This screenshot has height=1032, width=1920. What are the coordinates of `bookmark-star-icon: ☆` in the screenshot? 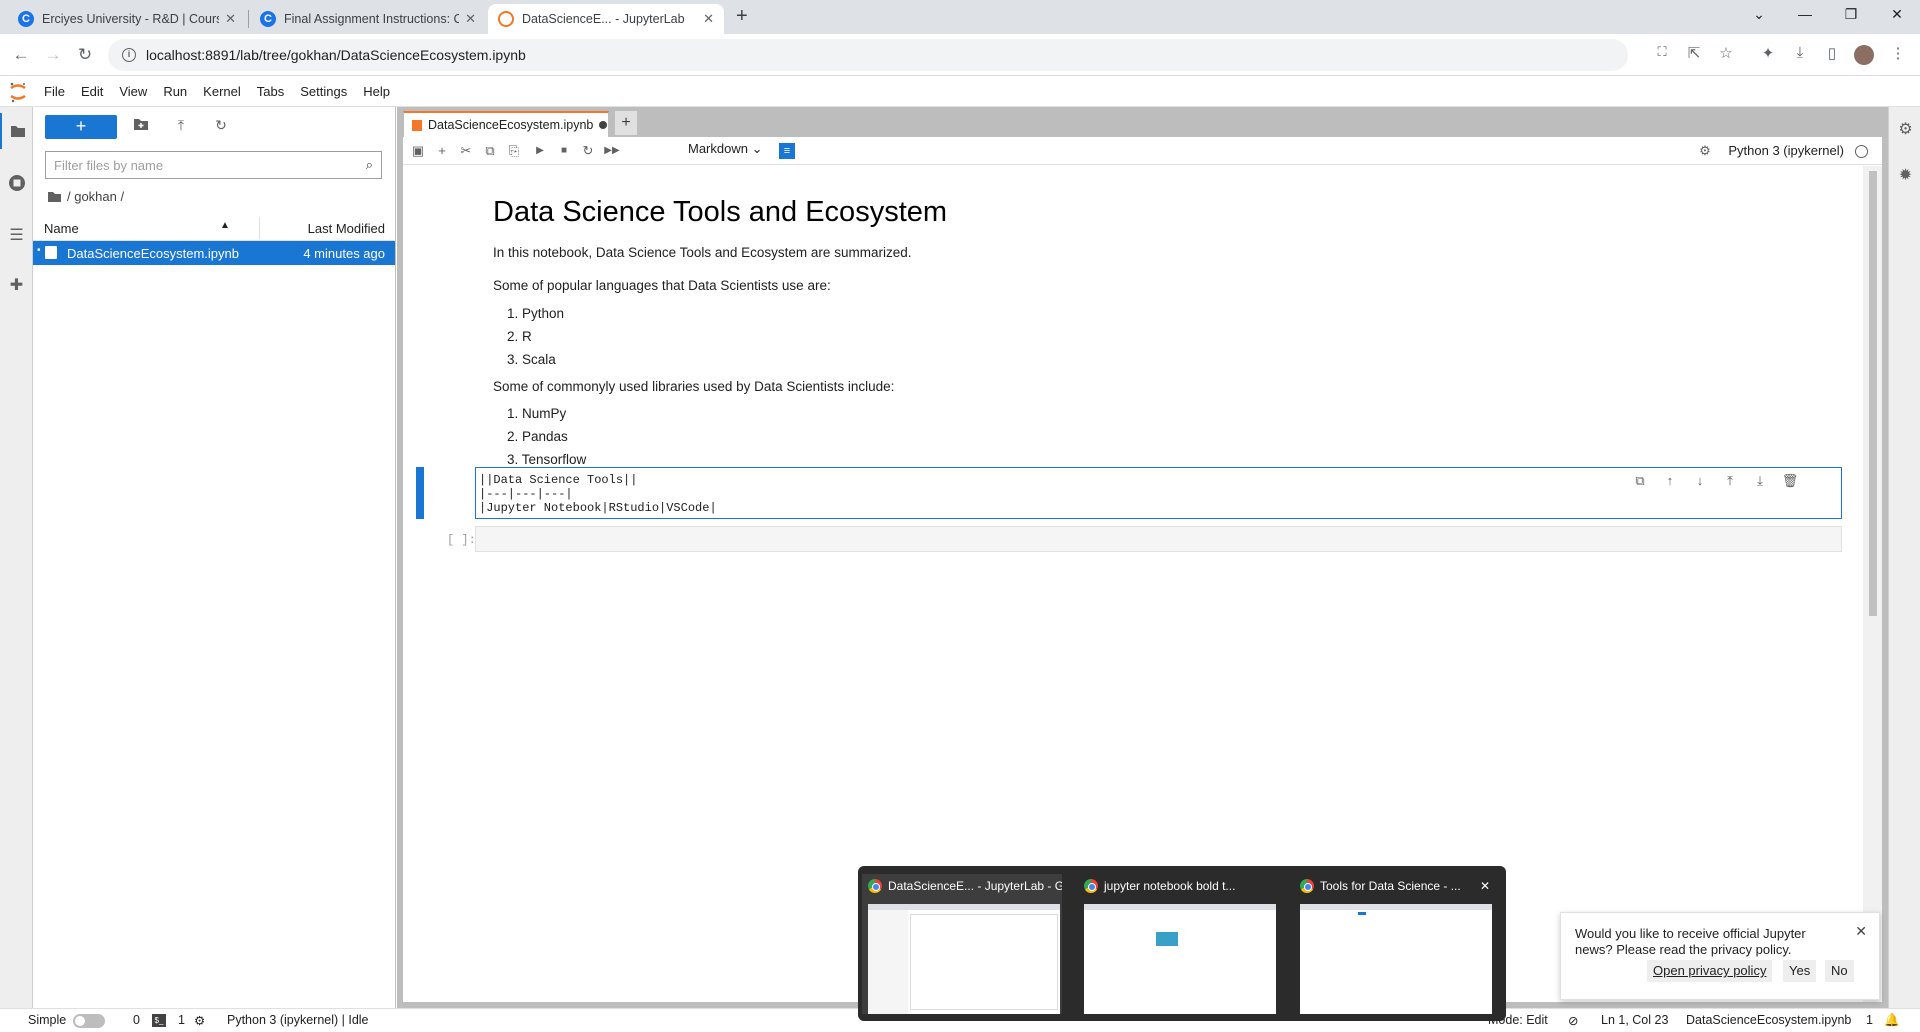 It's located at (1726, 55).